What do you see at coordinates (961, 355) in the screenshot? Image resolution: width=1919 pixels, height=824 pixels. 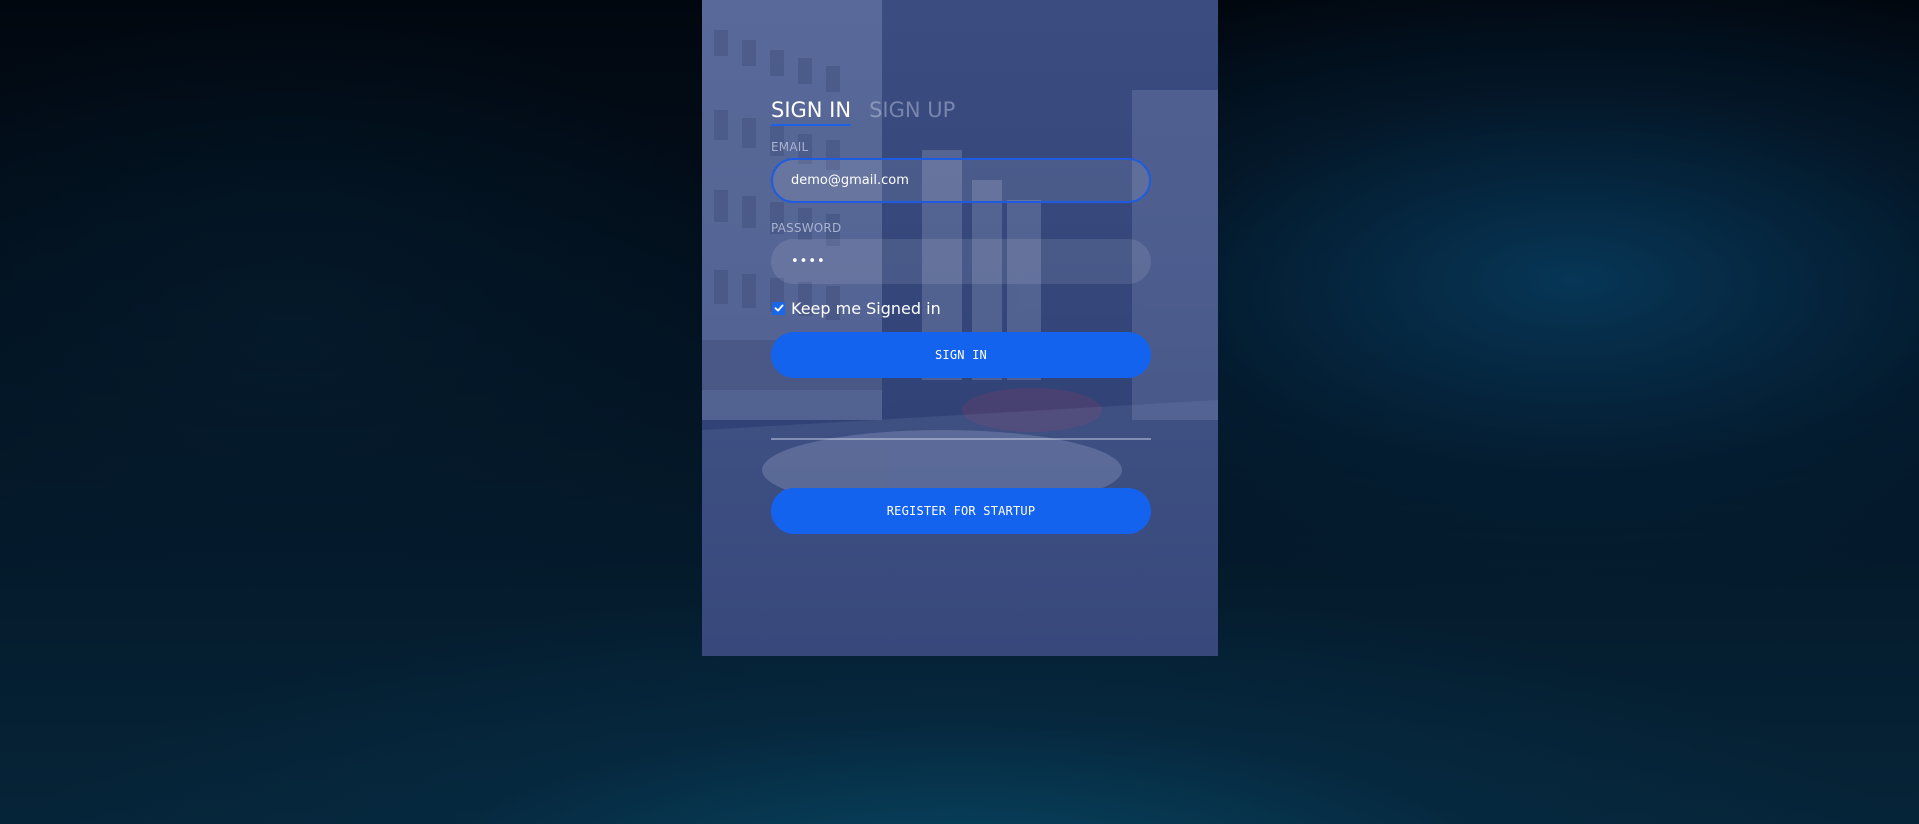 I see `sign-in-button: SIGN IN` at bounding box center [961, 355].